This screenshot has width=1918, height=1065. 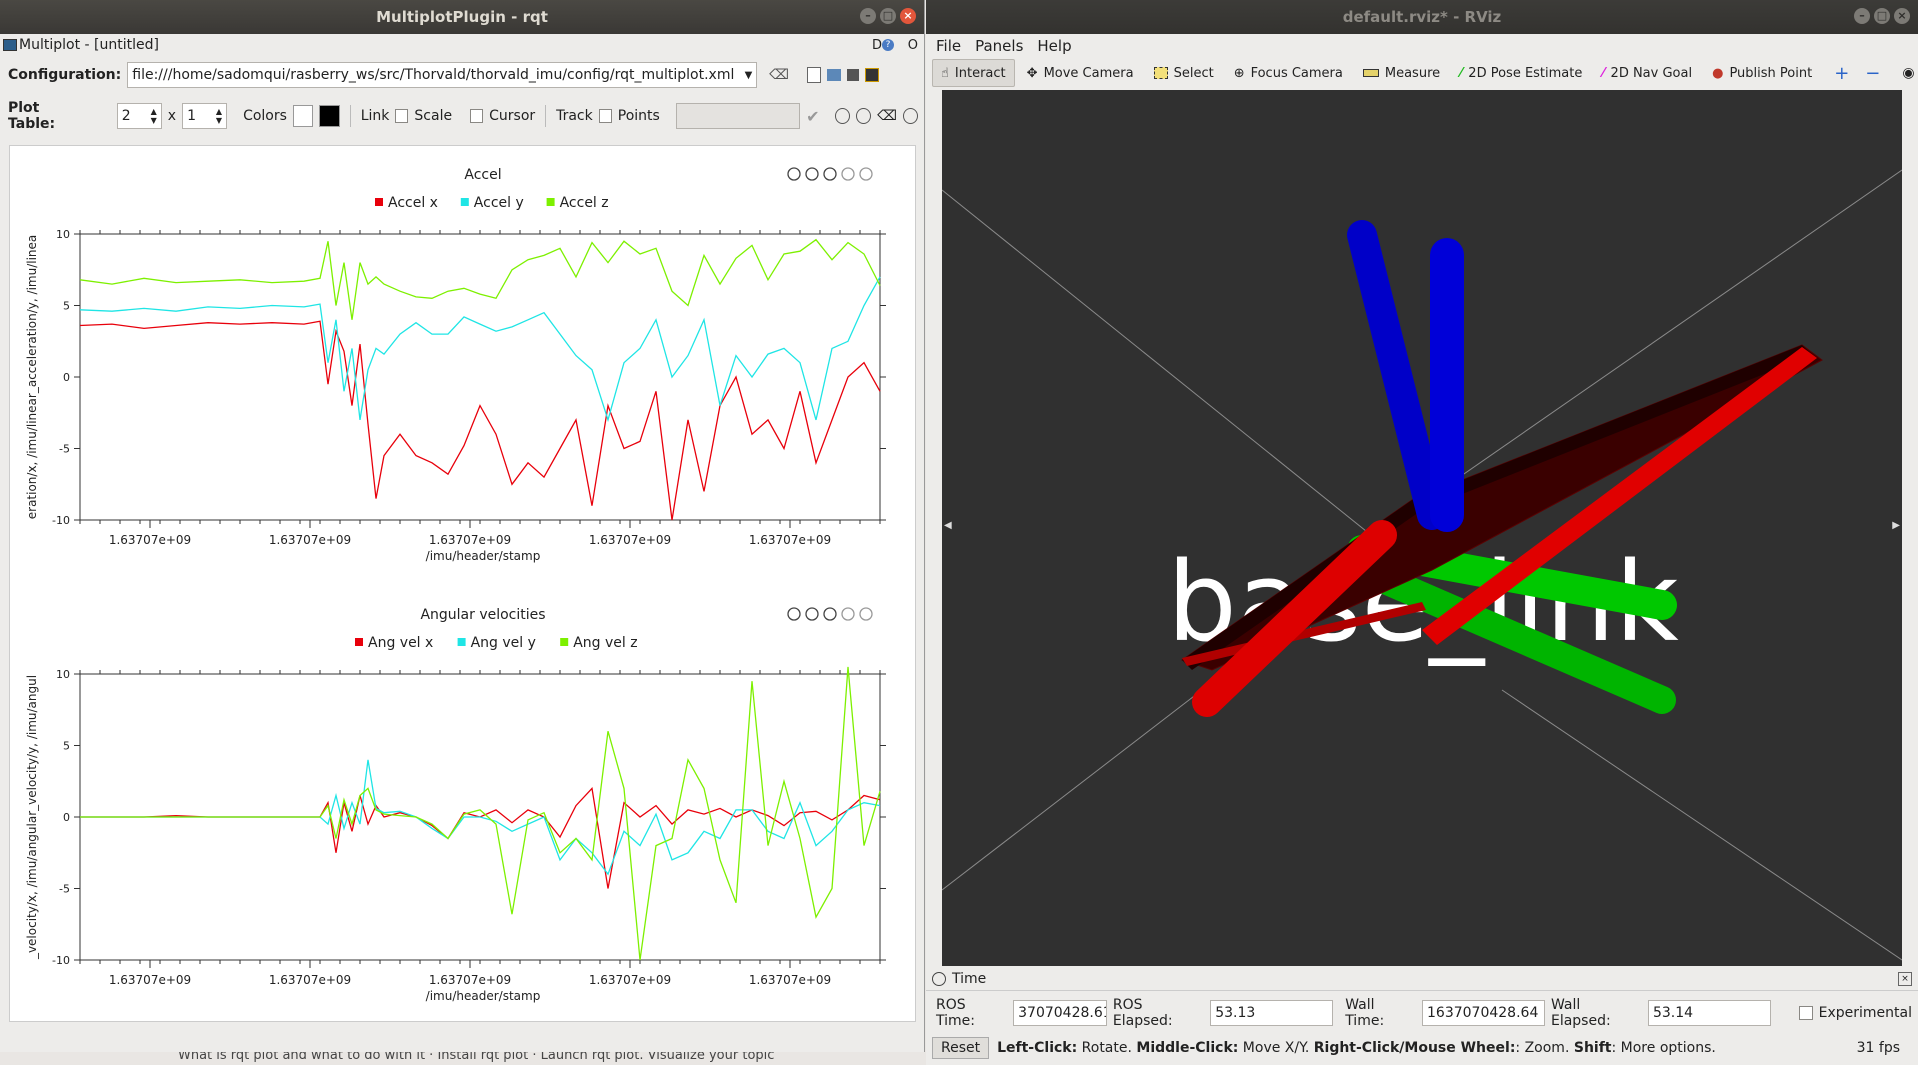 I want to click on menu-help: Help, so click(x=1054, y=46).